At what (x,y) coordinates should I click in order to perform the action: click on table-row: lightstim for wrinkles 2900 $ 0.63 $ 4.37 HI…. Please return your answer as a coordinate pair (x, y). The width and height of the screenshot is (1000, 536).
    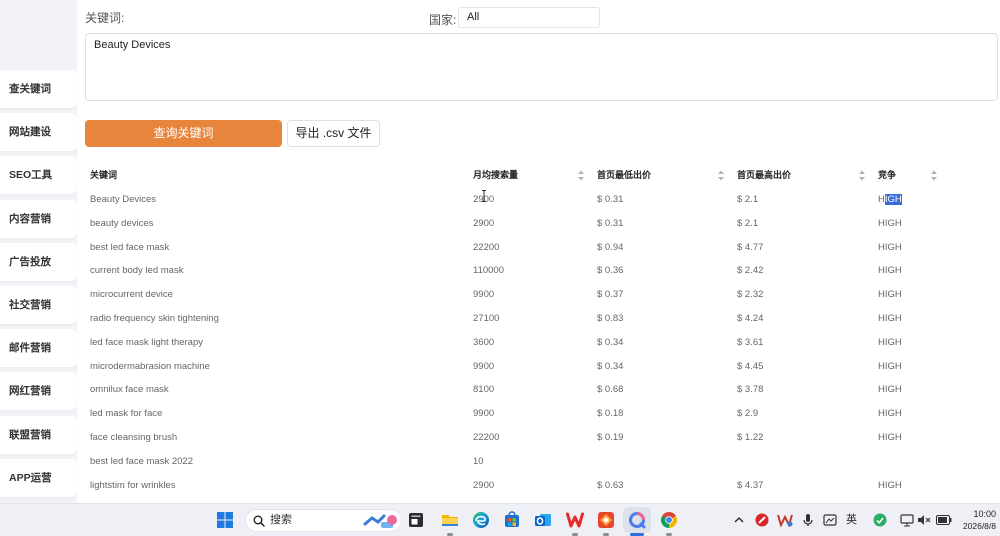
    Looking at the image, I should click on (515, 486).